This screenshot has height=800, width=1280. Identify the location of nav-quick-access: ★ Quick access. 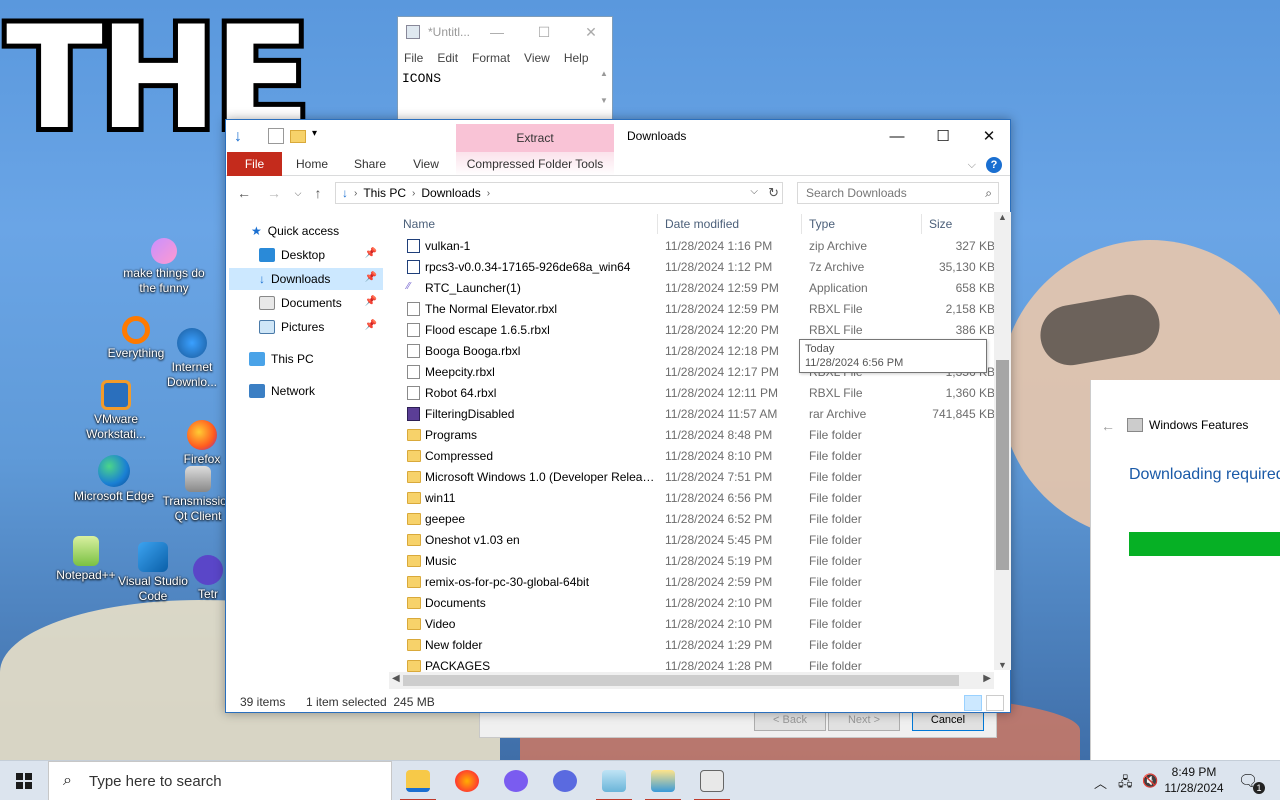
(306, 231).